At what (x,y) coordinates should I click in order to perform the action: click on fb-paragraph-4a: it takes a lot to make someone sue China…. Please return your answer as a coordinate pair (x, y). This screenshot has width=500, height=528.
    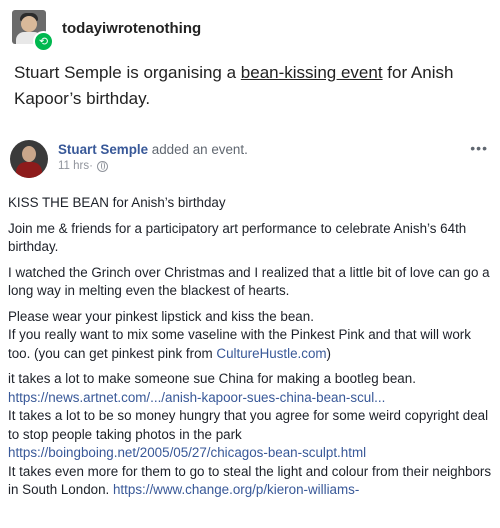
    Looking at the image, I should click on (212, 378).